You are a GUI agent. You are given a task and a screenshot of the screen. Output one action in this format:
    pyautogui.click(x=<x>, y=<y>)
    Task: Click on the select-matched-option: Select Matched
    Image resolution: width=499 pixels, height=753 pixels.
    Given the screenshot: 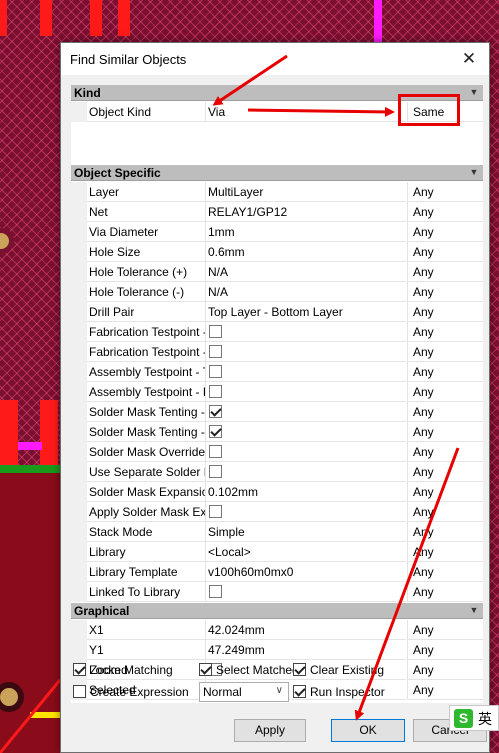 What is the action you would take?
    pyautogui.click(x=249, y=670)
    